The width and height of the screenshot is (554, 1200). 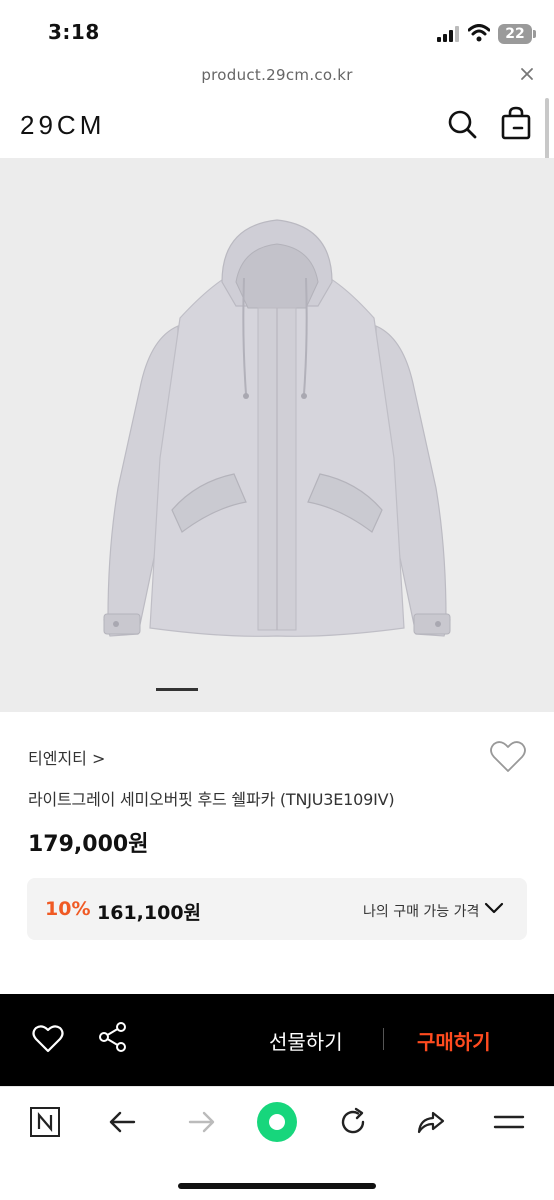 I want to click on chevron-down-icon, so click(x=494, y=908).